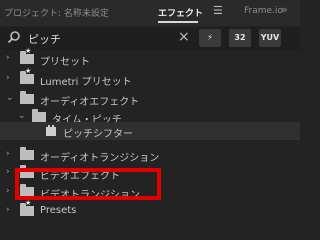 This screenshot has width=320, height=240. Describe the element at coordinates (178, 22) in the screenshot. I see `active-tab-underline` at that location.